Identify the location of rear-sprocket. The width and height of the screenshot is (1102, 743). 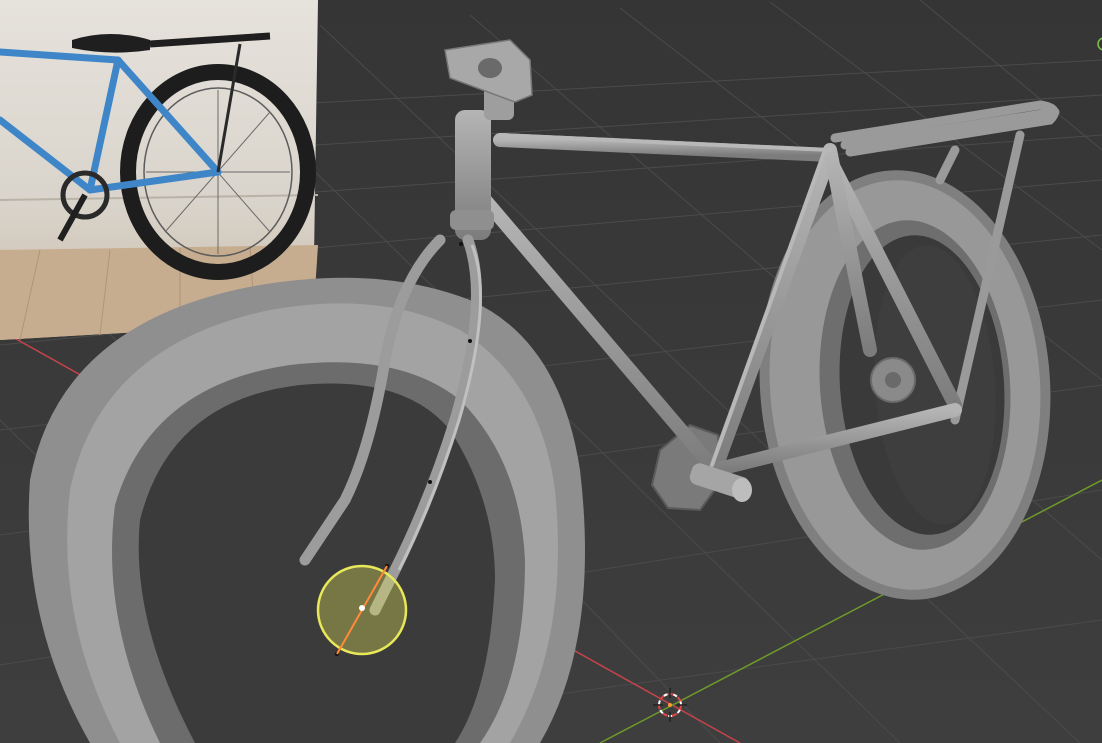
(893, 380).